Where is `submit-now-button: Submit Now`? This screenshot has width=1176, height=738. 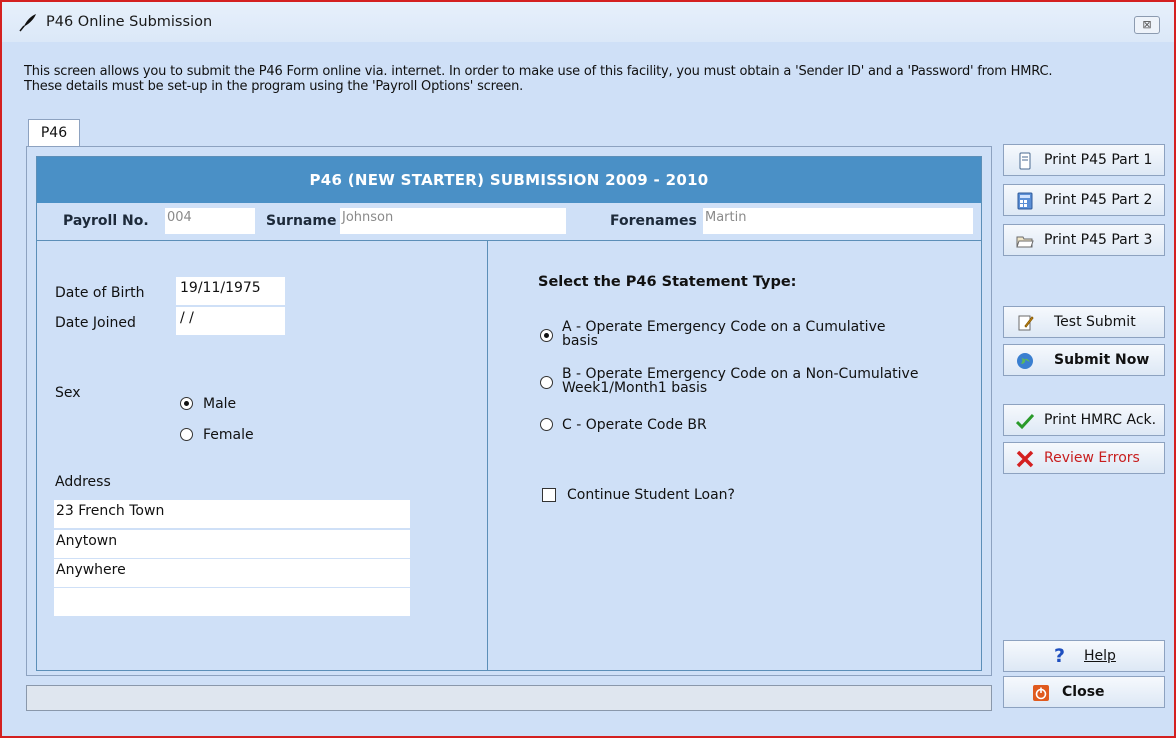 submit-now-button: Submit Now is located at coordinates (1084, 360).